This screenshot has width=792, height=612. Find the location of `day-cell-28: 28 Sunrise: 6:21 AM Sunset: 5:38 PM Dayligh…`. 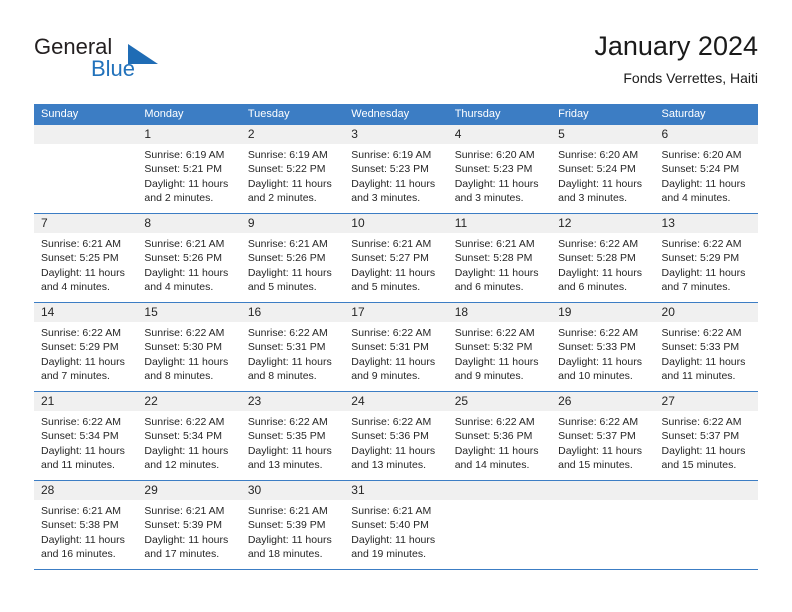

day-cell-28: 28 Sunrise: 6:21 AM Sunset: 5:38 PM Dayligh… is located at coordinates (86, 525).